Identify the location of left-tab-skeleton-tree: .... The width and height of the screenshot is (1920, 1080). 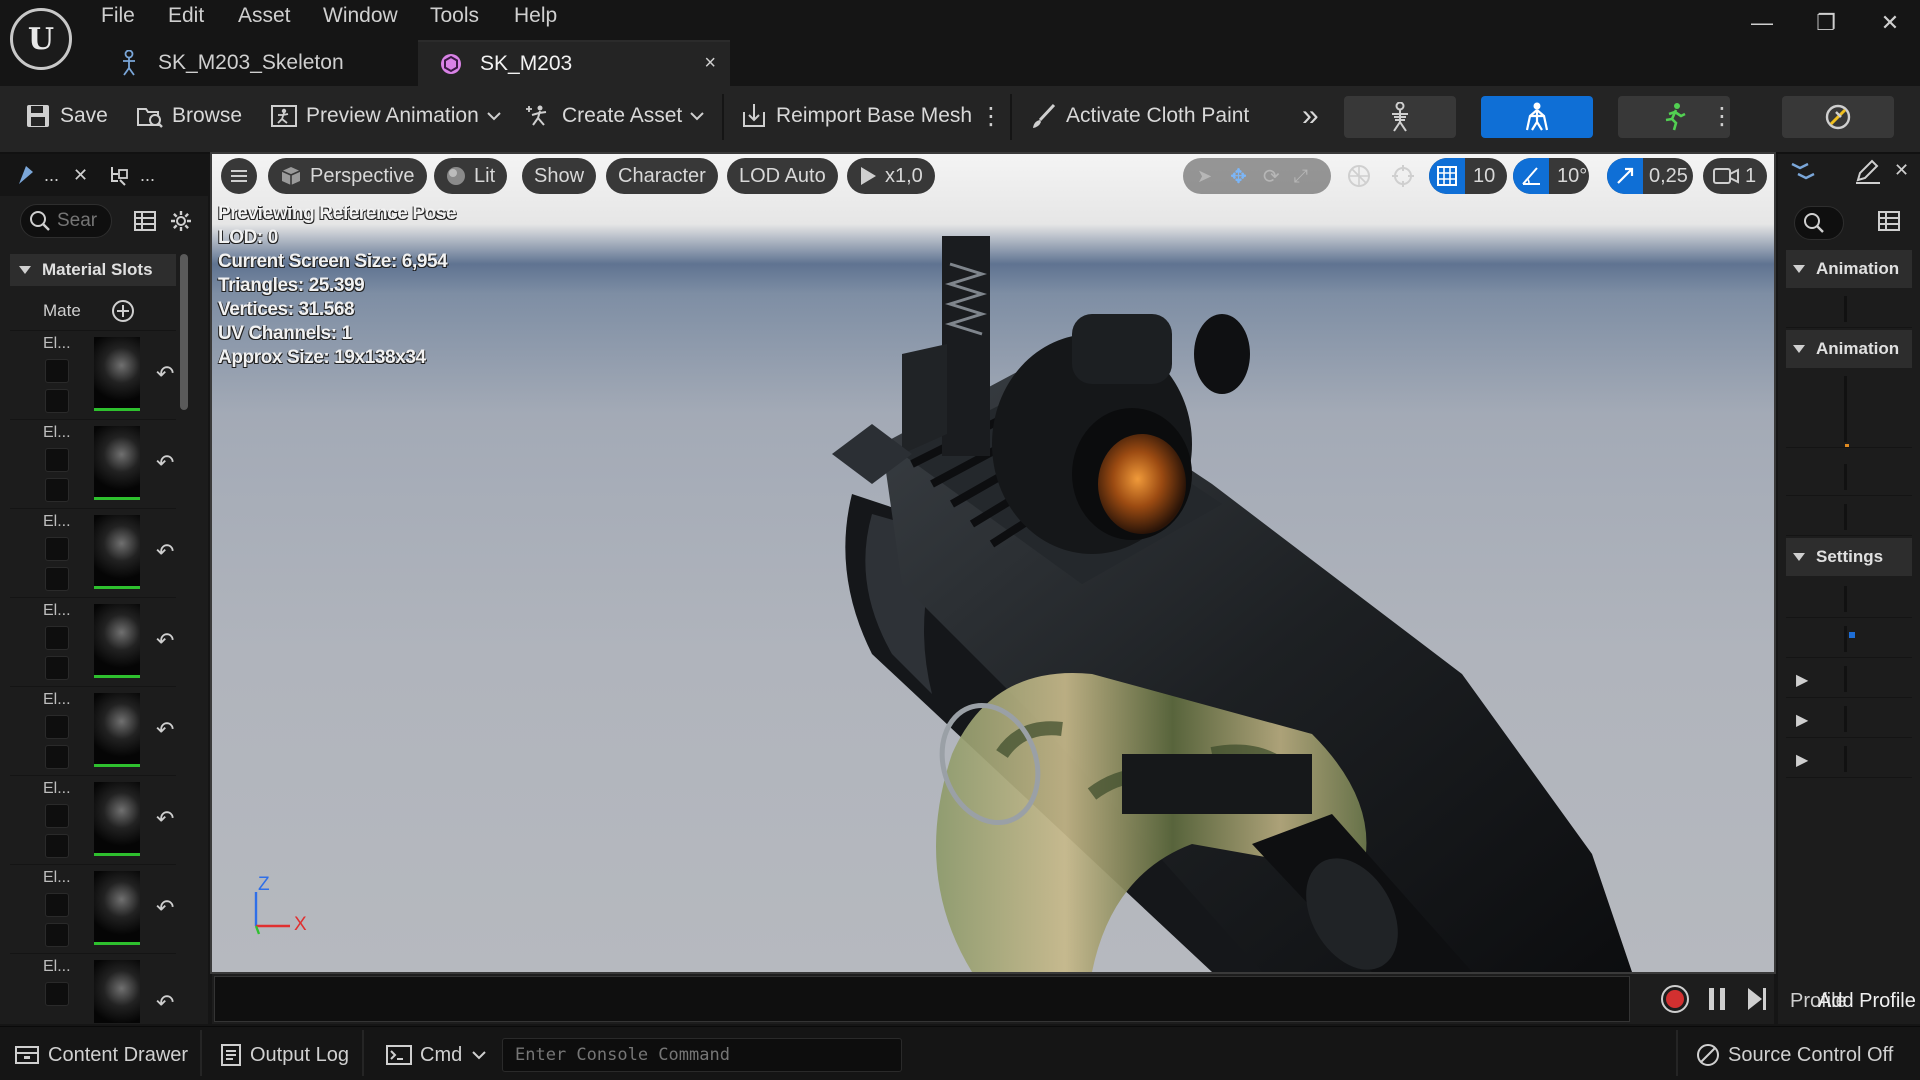
(131, 175).